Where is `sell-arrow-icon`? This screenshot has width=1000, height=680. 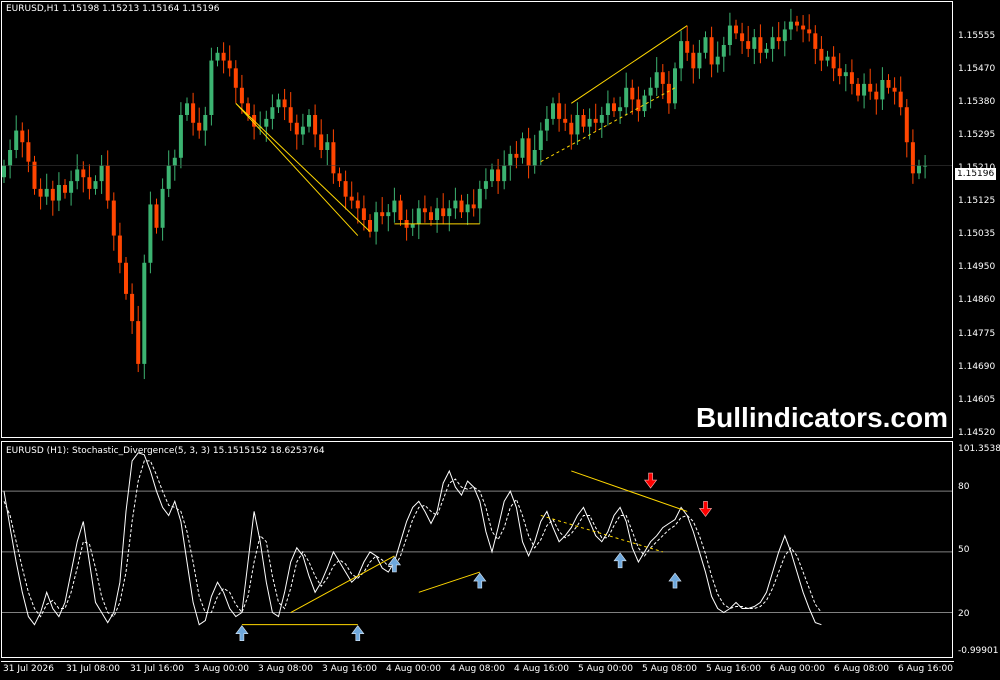
sell-arrow-icon is located at coordinates (651, 480).